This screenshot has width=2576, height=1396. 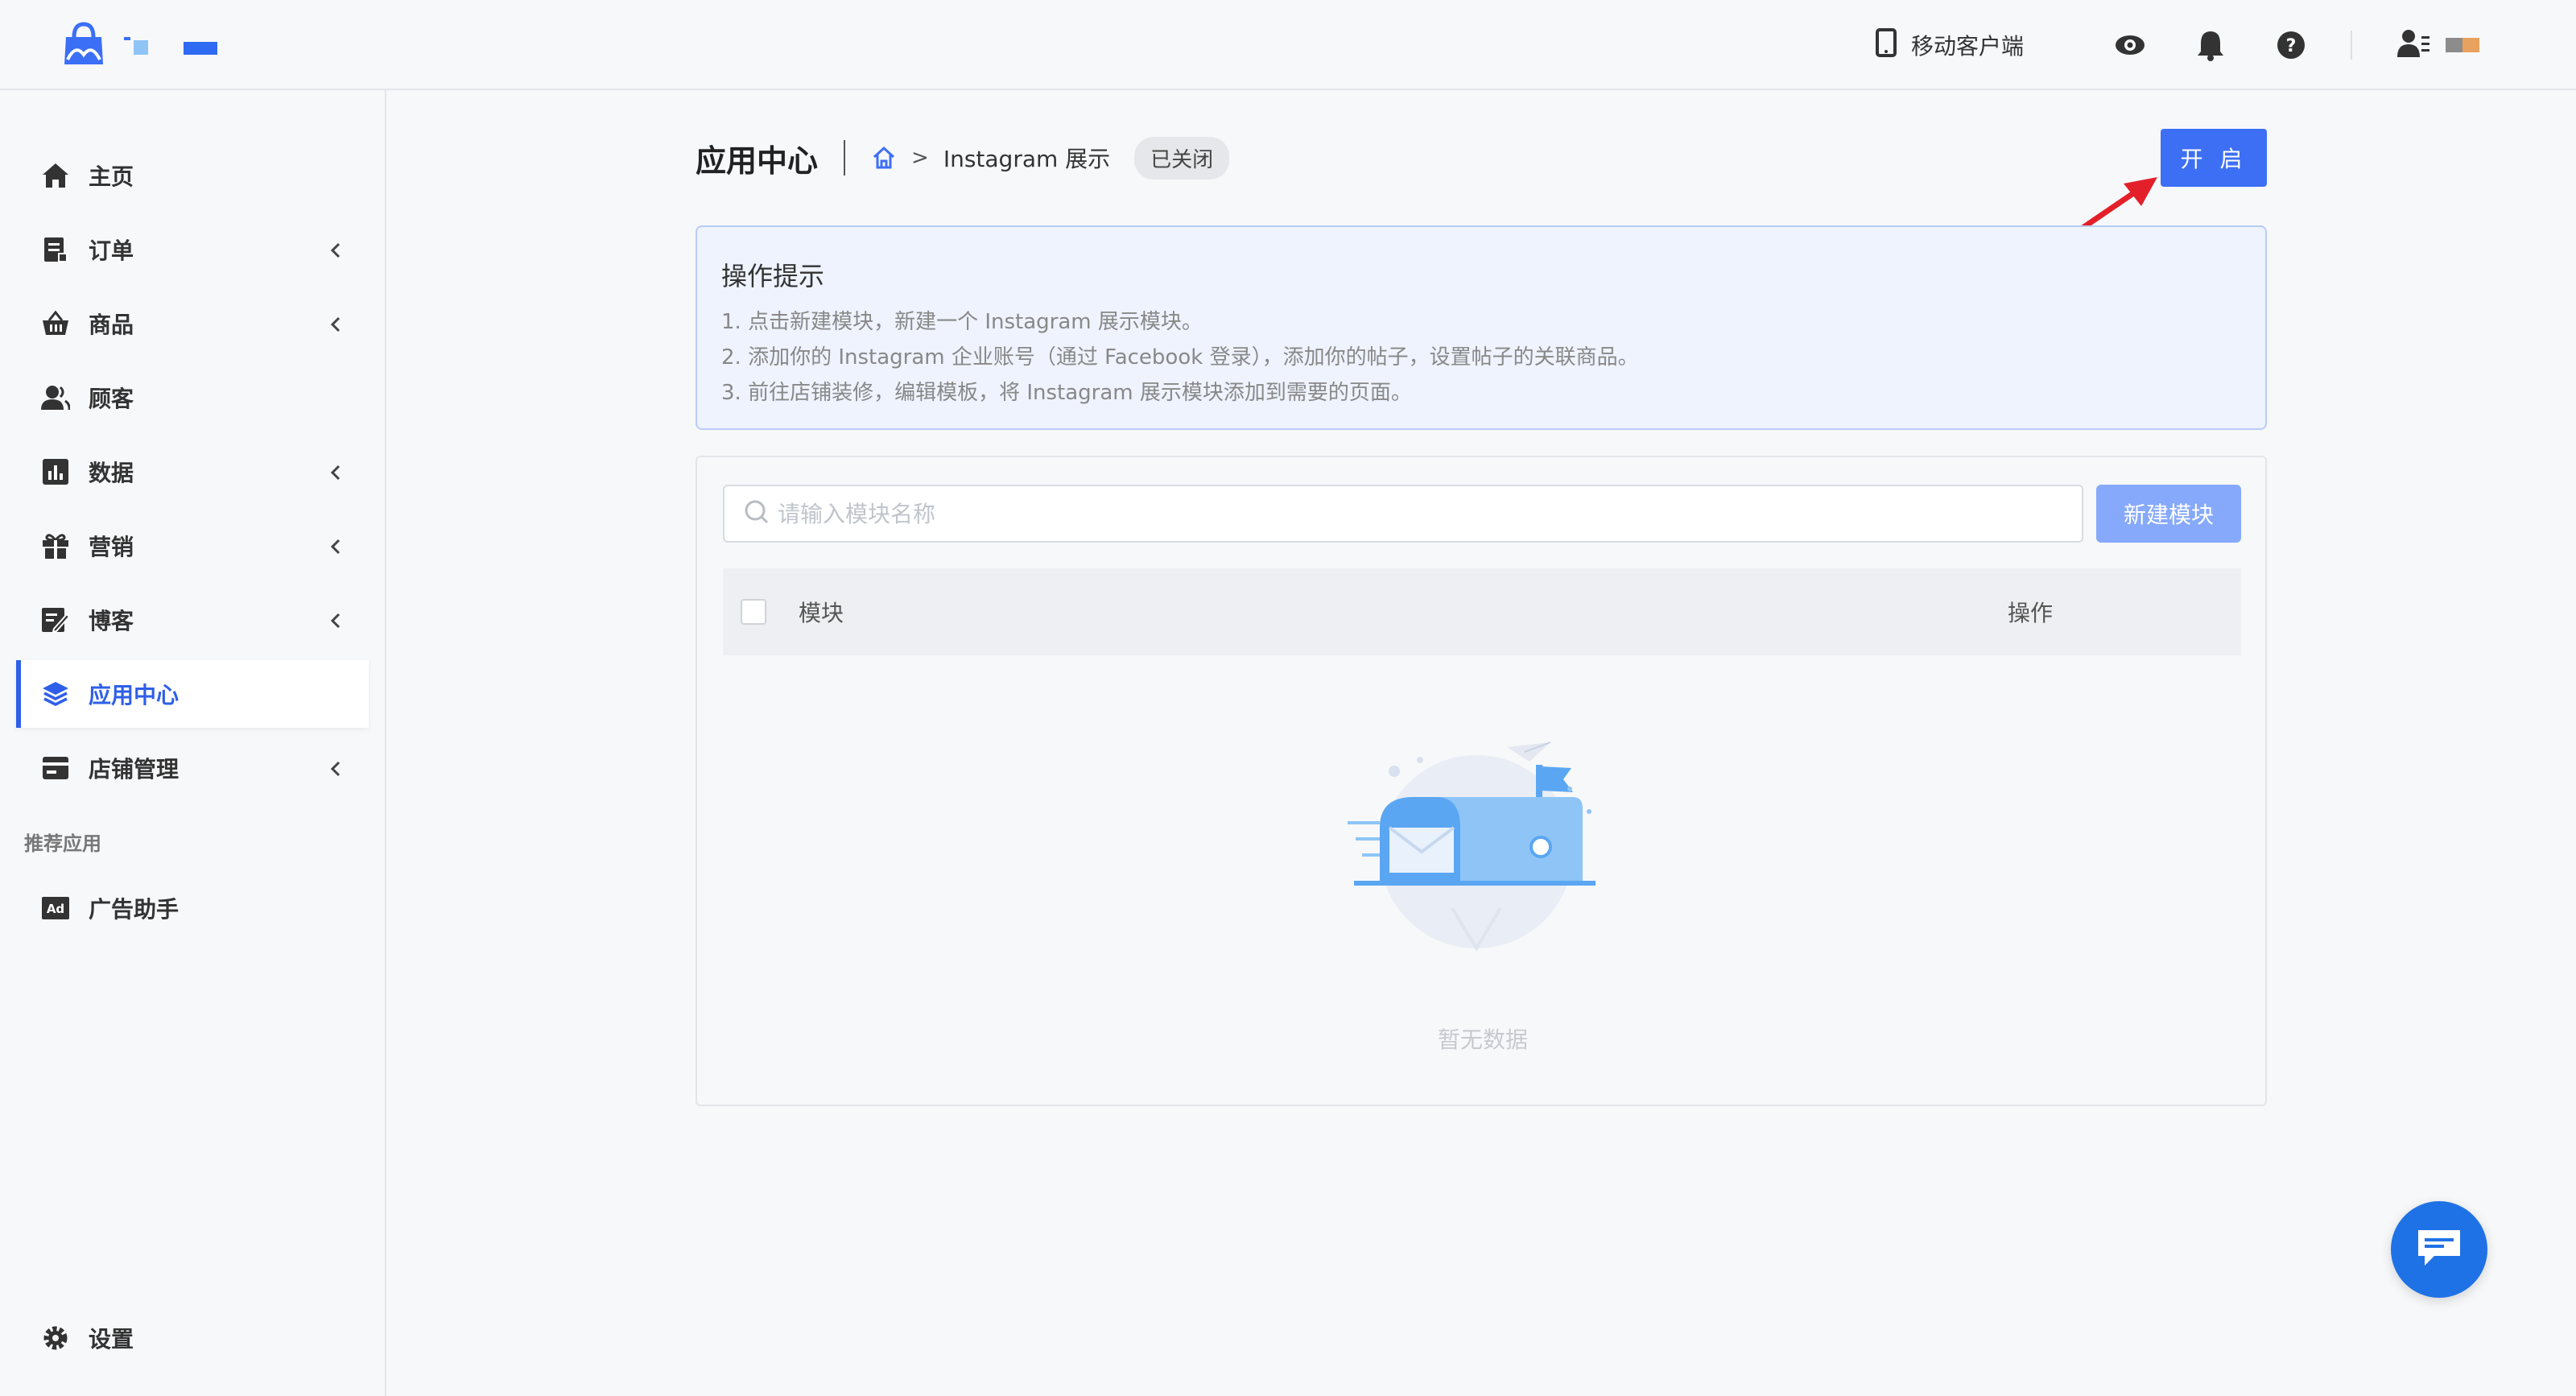 I want to click on logo-bar, so click(x=200, y=48).